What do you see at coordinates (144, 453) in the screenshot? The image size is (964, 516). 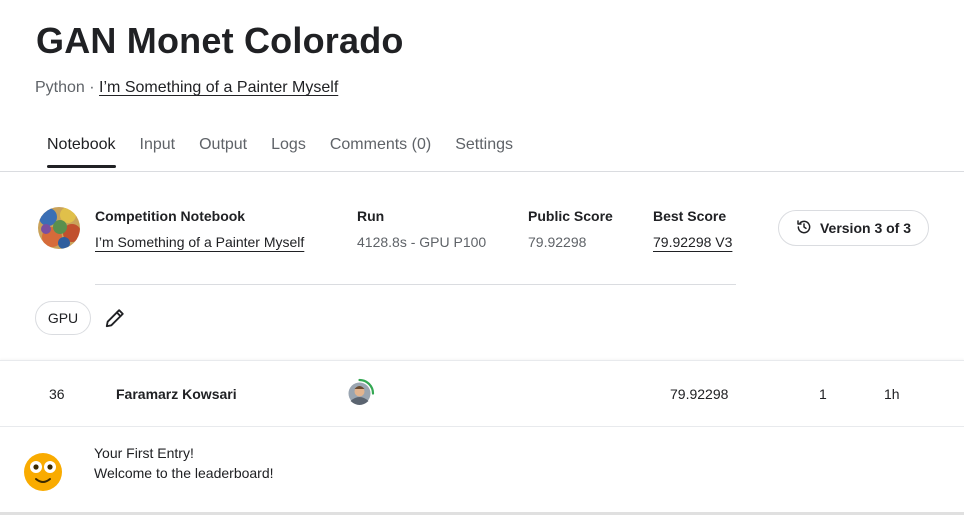 I see `first-entry-title: Your First Entry!` at bounding box center [144, 453].